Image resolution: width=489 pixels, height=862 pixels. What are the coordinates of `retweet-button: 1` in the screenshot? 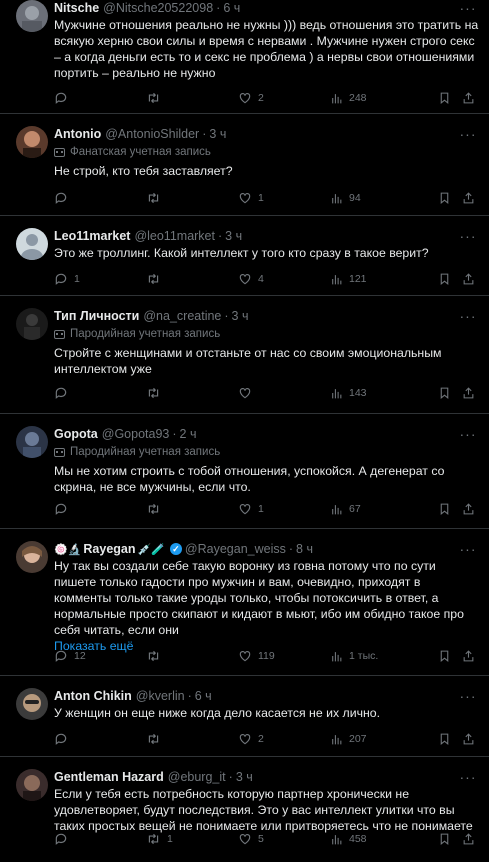 It's located at (159, 839).